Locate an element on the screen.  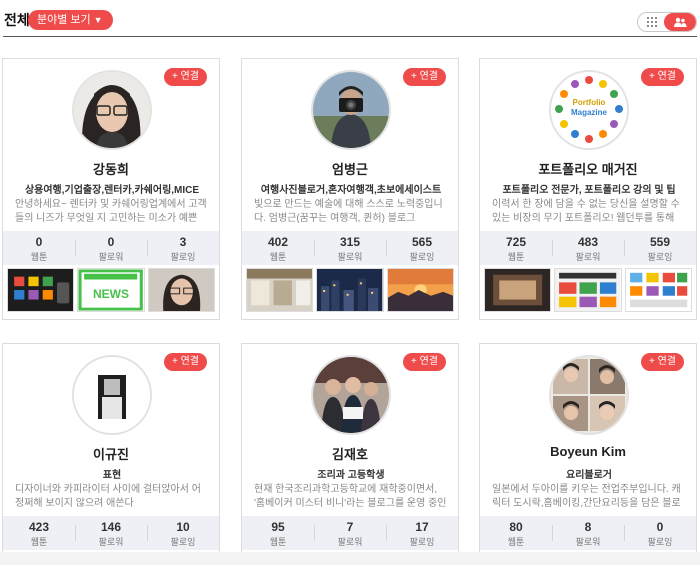
filter-label: 분야별 보기 is located at coordinates (64, 20).